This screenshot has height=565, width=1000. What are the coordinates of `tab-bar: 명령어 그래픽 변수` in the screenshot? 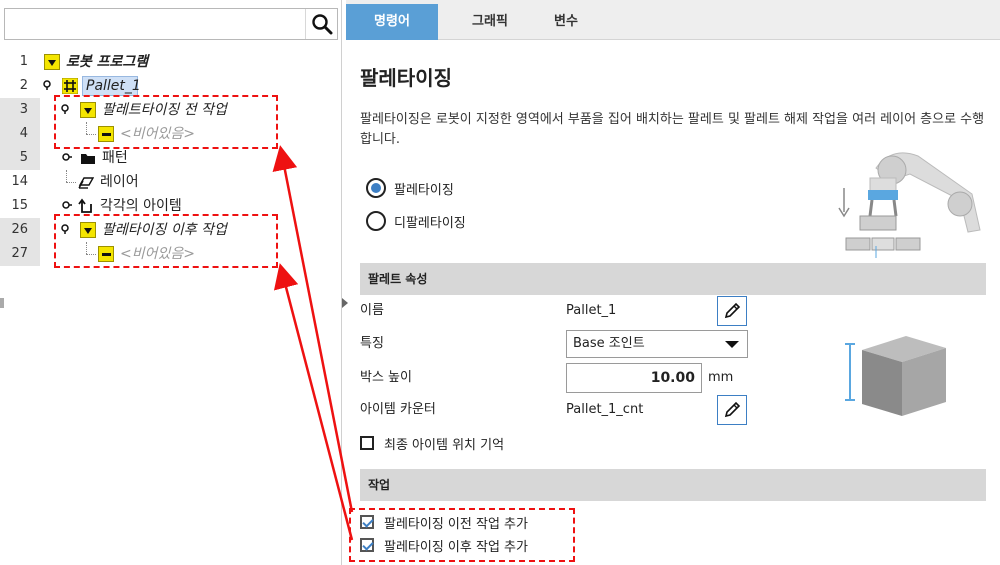 It's located at (673, 20).